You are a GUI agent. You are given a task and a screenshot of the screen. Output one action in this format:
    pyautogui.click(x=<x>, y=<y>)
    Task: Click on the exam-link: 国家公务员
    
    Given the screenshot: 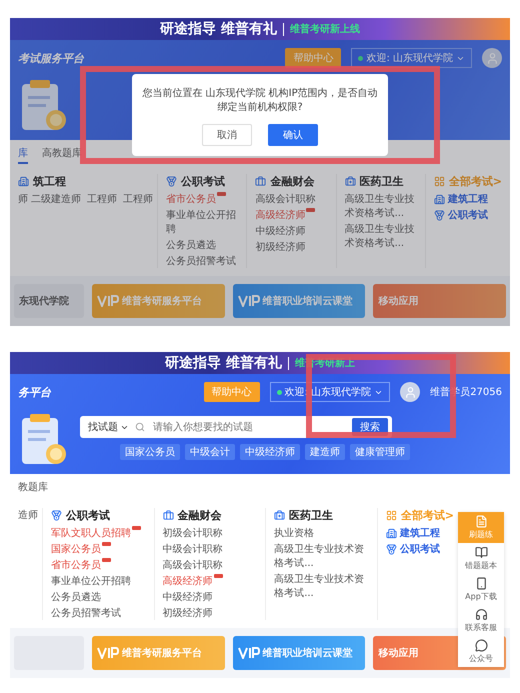 What is the action you would take?
    pyautogui.click(x=81, y=549)
    